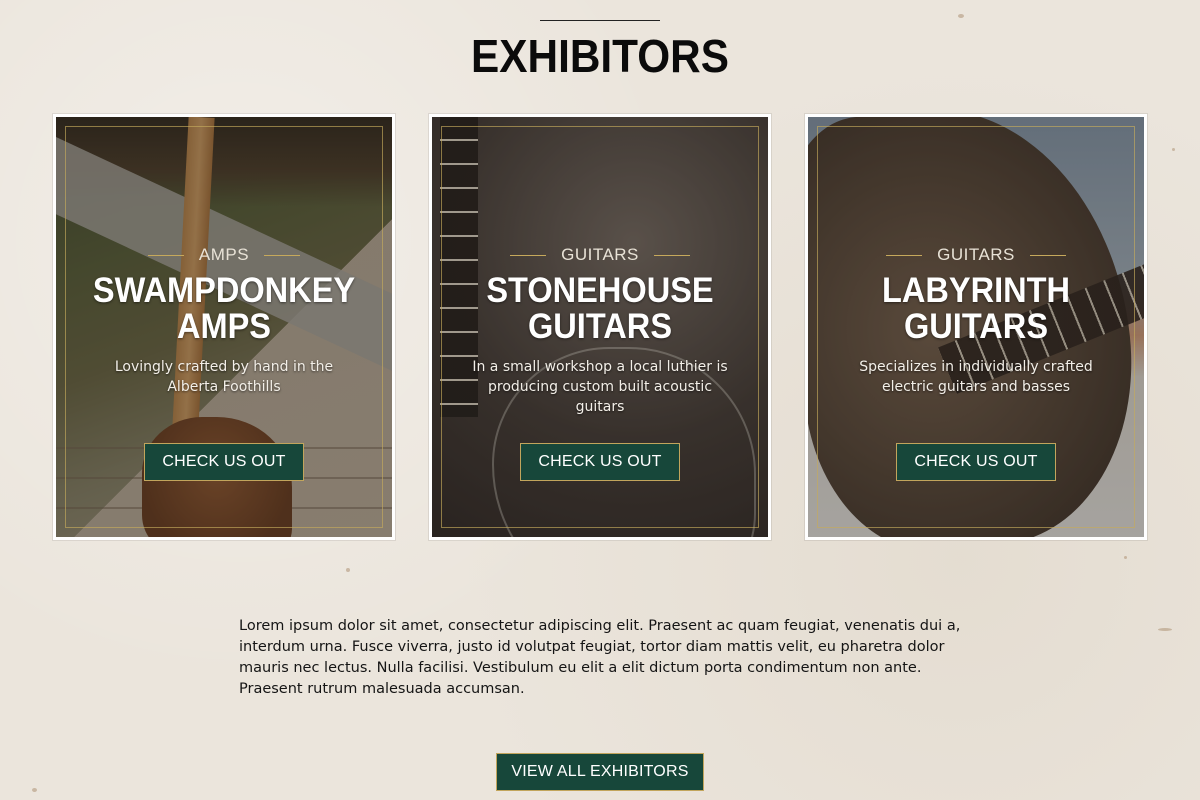 The height and width of the screenshot is (800, 1200). What do you see at coordinates (976, 290) in the screenshot?
I see `card-title-line: LABYRINTH` at bounding box center [976, 290].